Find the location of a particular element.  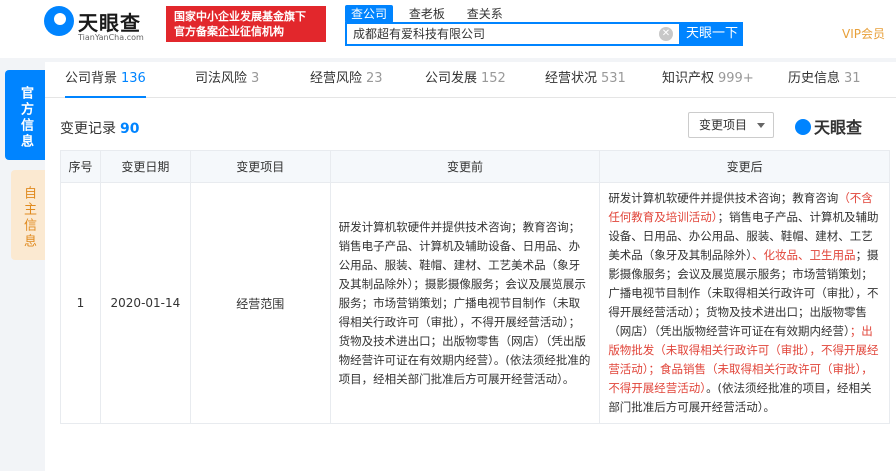

cell-date: 2020-01-14 is located at coordinates (145, 303).